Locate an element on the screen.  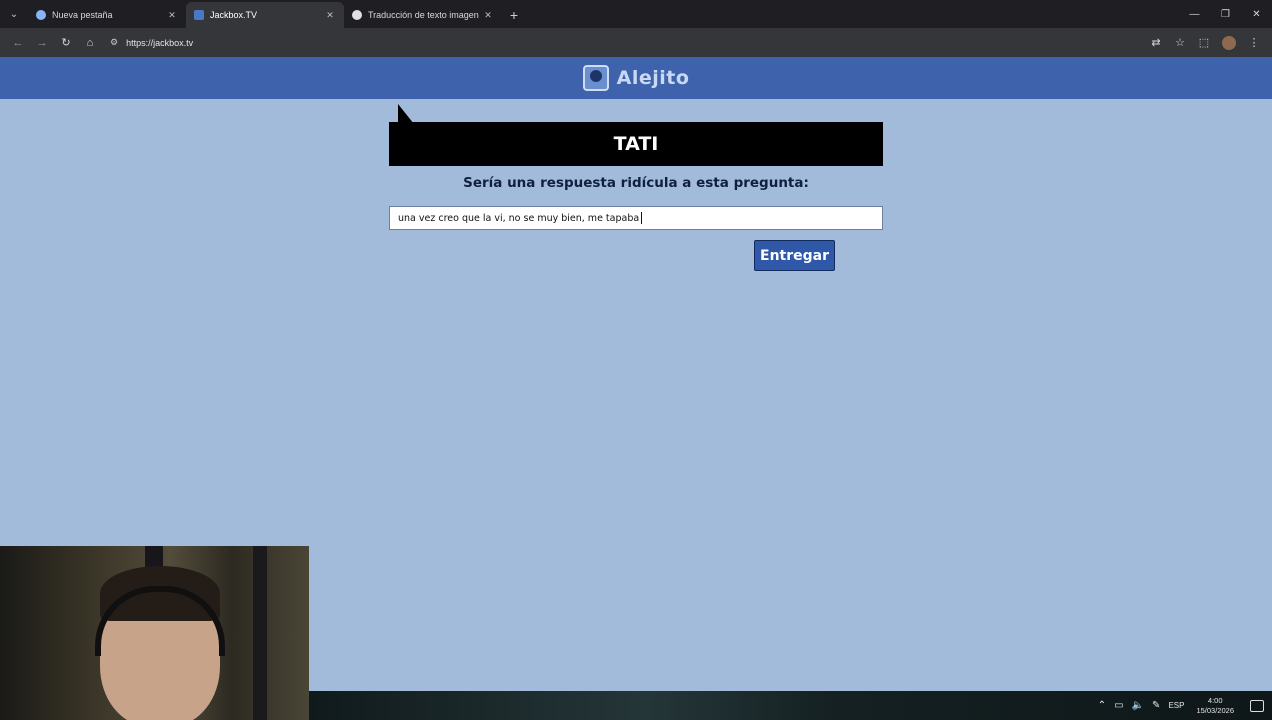
speech-bubble: TATI is located at coordinates (636, 144).